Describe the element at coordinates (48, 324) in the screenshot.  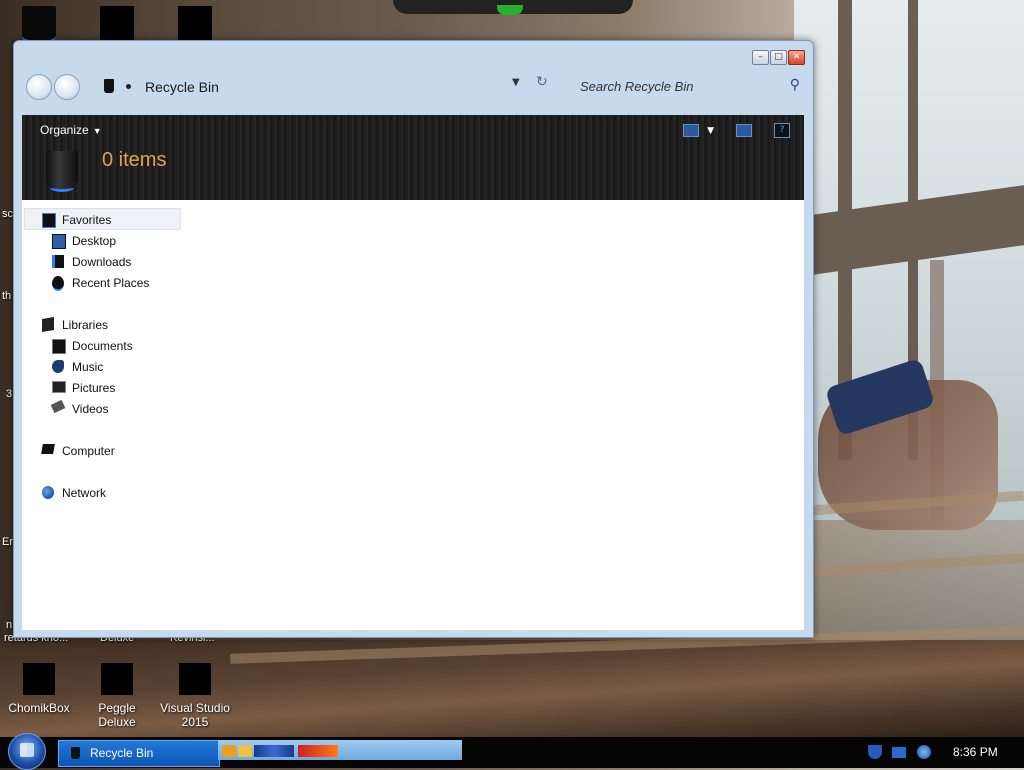
I see `libraries-icon` at that location.